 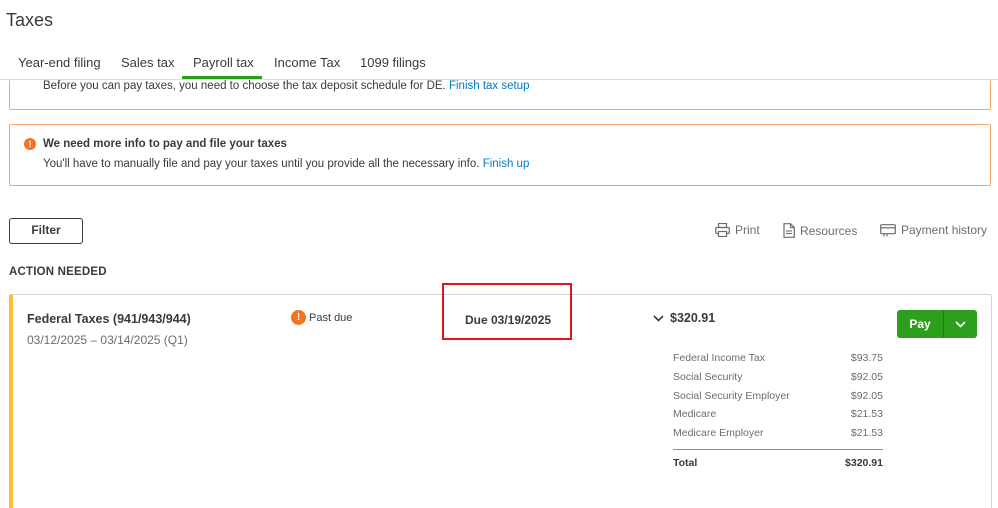 I want to click on tab-payroll-tax: Payroll tax, so click(x=223, y=62).